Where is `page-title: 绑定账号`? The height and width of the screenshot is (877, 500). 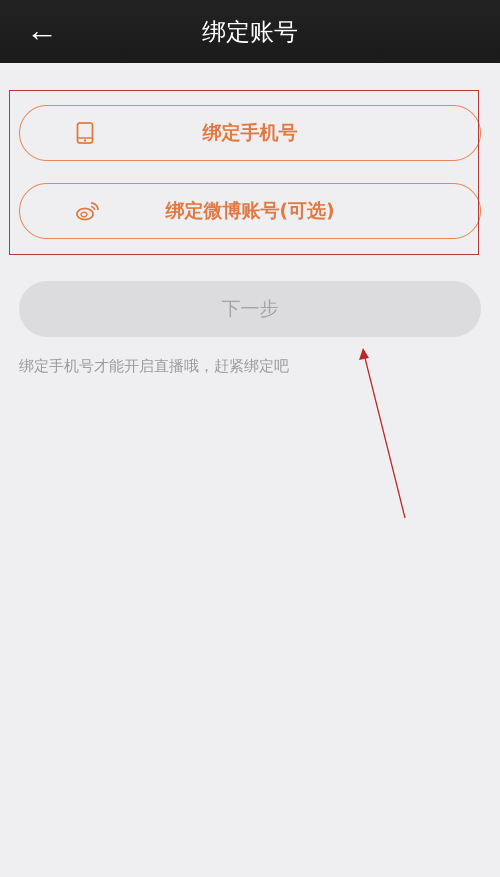 page-title: 绑定账号 is located at coordinates (250, 32).